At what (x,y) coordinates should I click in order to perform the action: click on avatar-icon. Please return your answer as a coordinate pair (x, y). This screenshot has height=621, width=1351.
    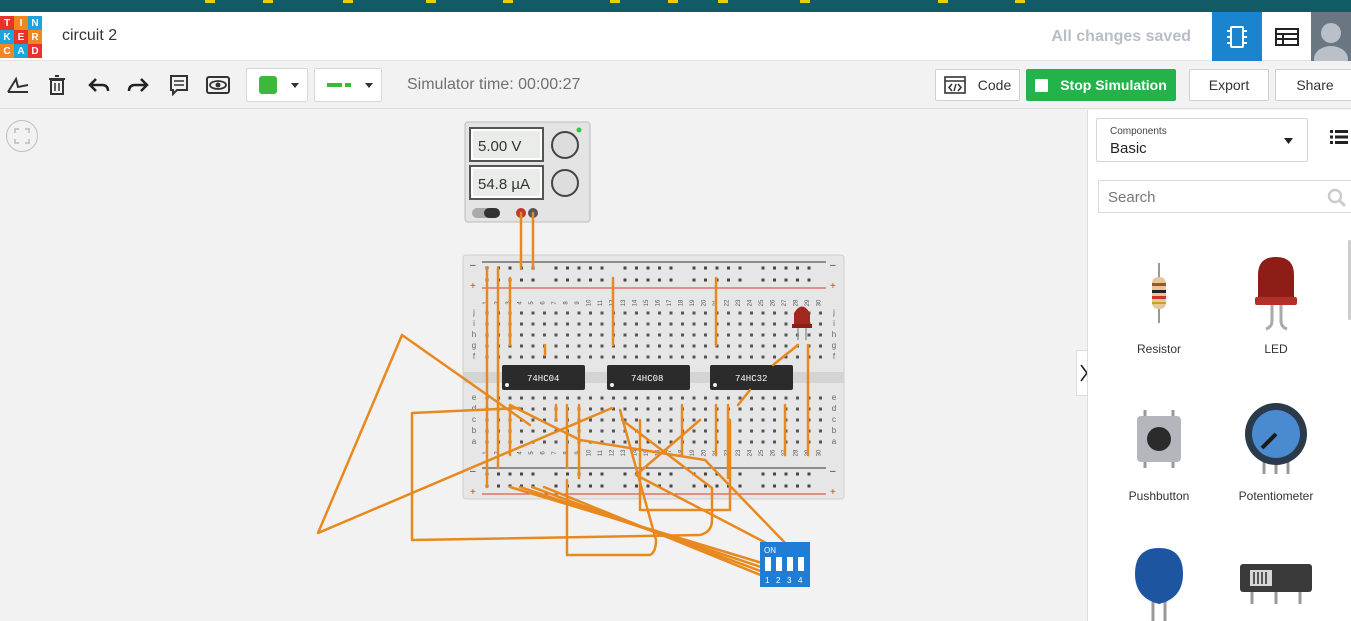
    Looking at the image, I should click on (1331, 42).